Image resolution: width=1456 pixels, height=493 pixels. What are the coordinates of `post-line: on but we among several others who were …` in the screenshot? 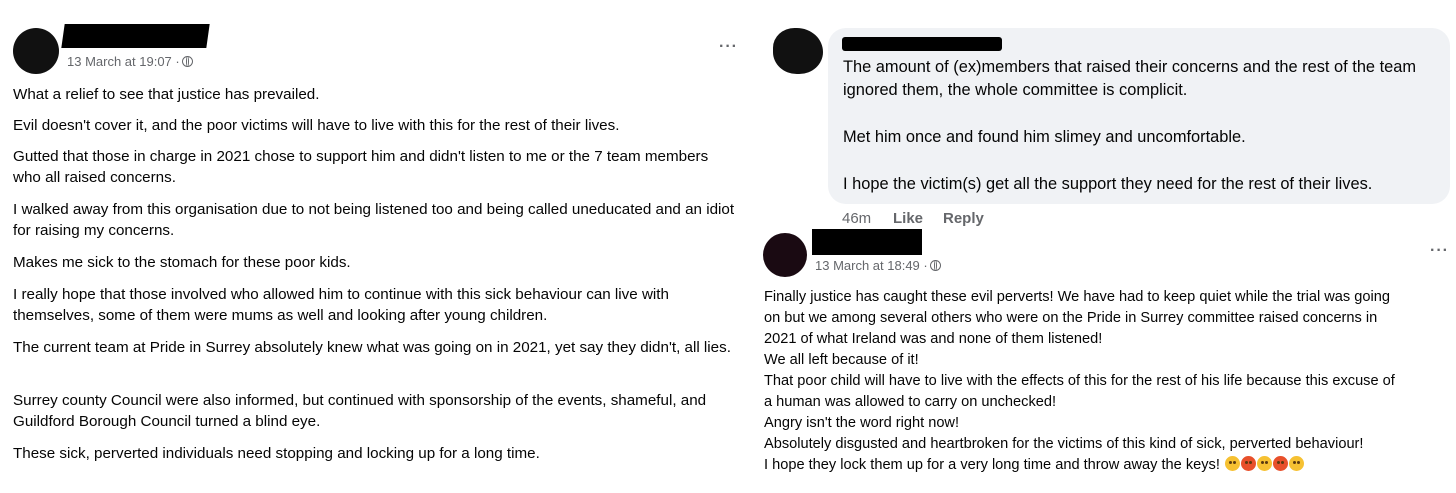 It's located at (1071, 318).